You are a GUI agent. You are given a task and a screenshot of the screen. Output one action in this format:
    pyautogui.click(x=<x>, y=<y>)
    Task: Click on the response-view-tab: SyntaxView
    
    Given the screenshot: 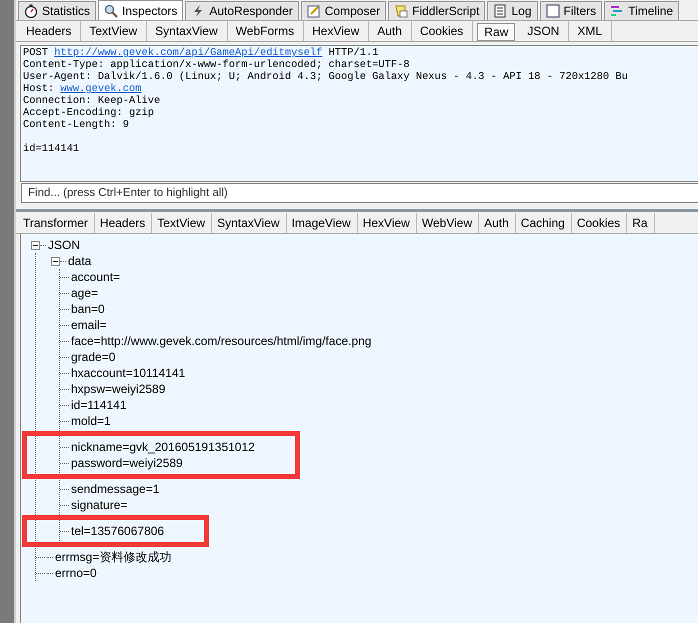 What is the action you would take?
    pyautogui.click(x=249, y=223)
    